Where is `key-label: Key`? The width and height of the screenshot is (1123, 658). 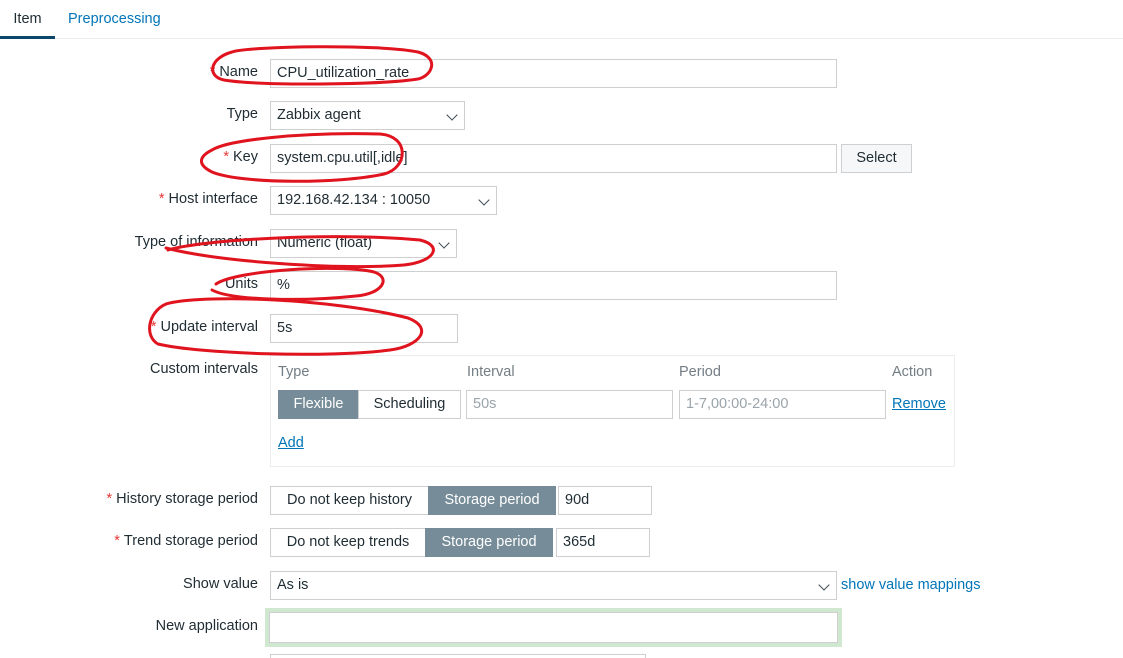
key-label: Key is located at coordinates (240, 157).